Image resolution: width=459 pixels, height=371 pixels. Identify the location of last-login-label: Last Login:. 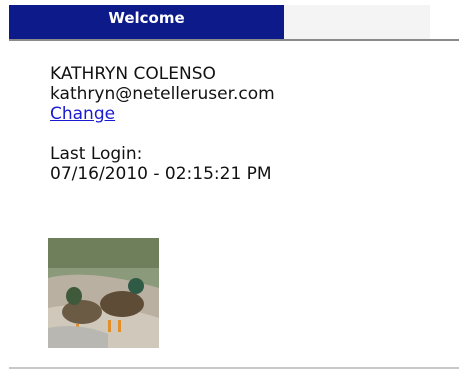
(96, 154).